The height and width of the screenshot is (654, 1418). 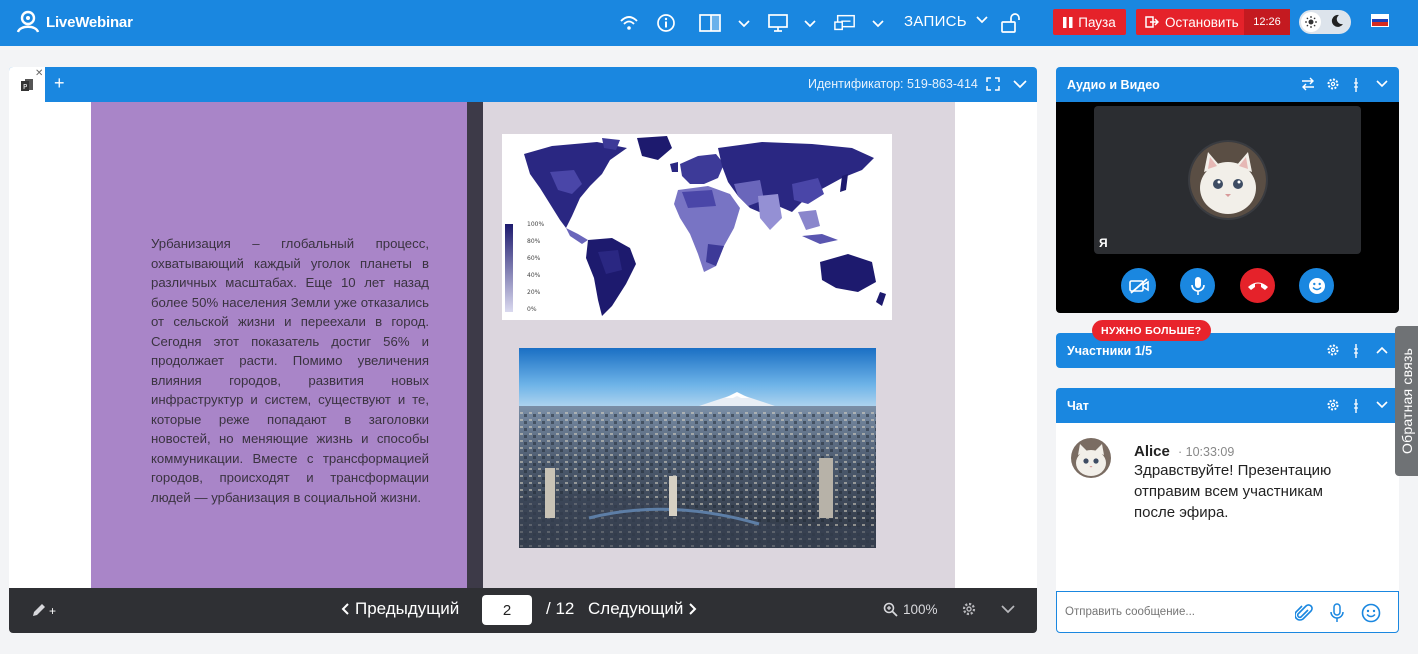 I want to click on stop-button: Остановить 12:26, so click(x=1213, y=22).